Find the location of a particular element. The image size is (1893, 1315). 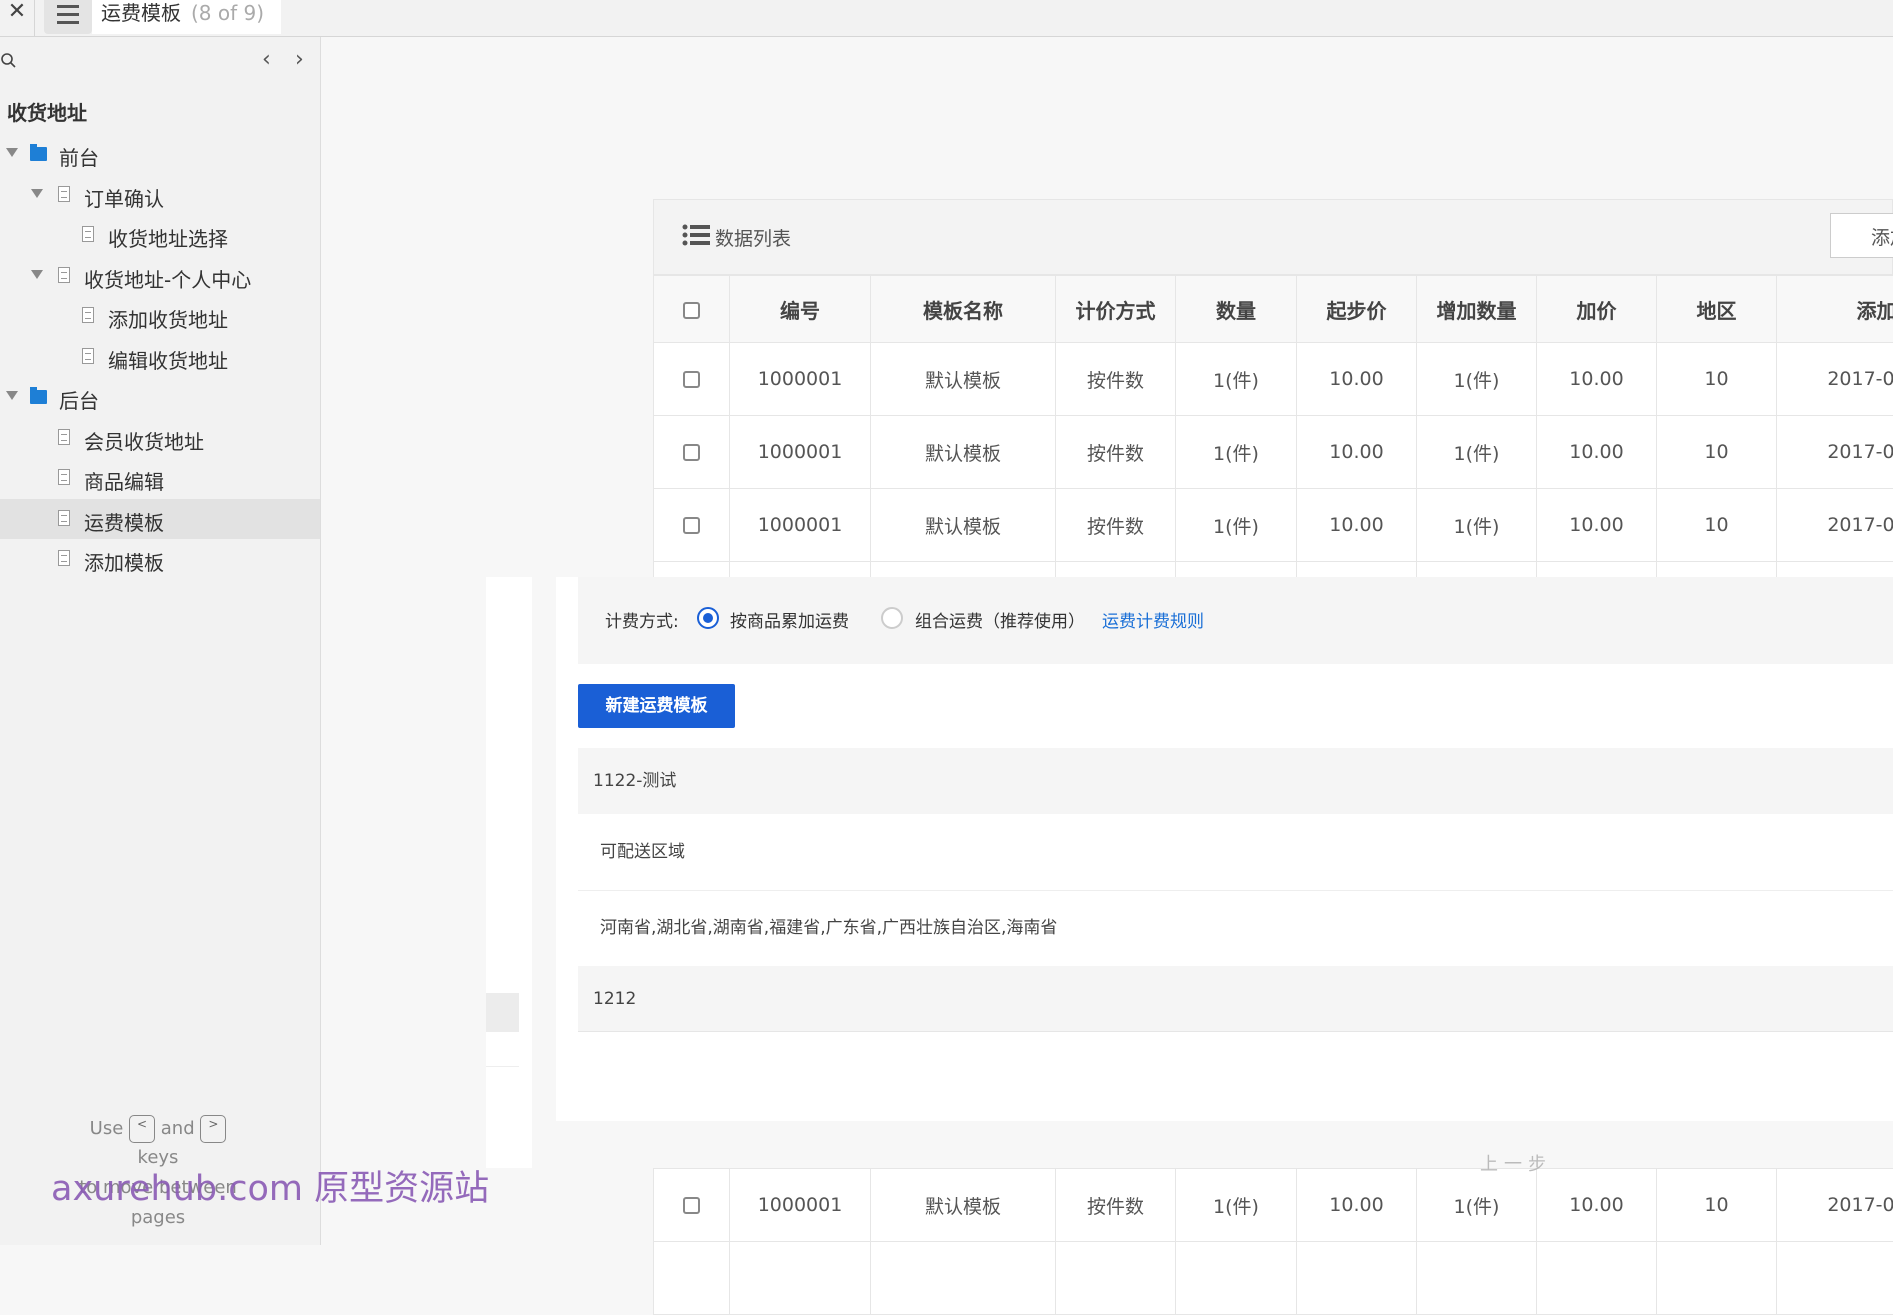

tree-item: 运费模板 is located at coordinates (160, 519).